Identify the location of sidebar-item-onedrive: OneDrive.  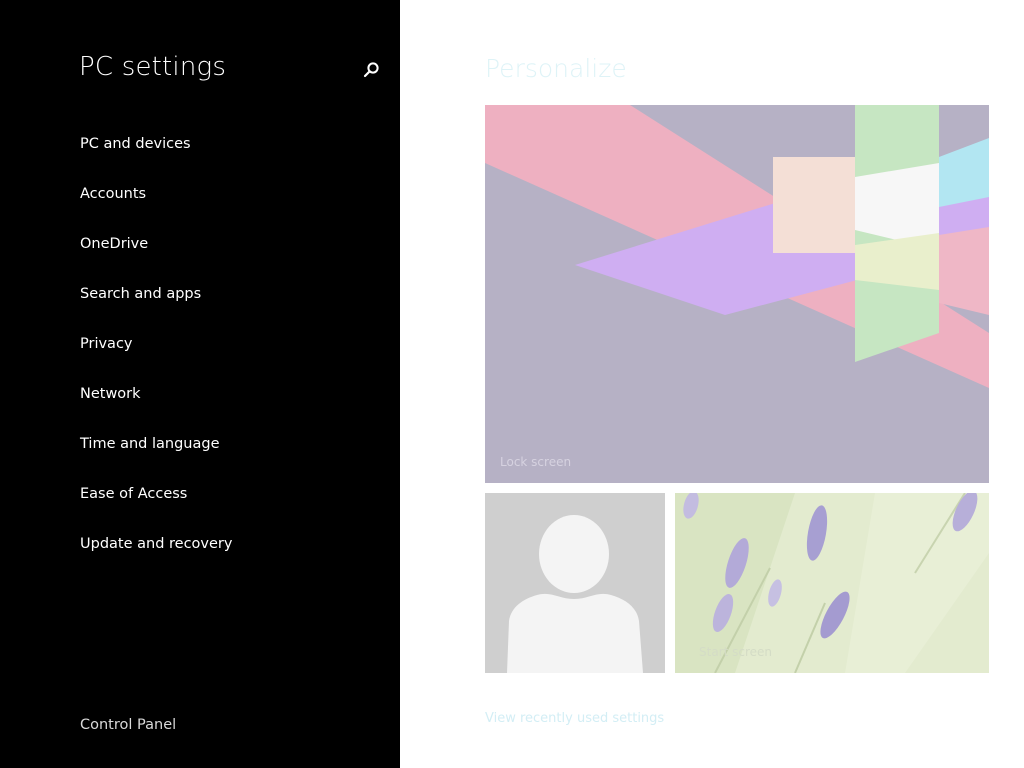
(230, 258).